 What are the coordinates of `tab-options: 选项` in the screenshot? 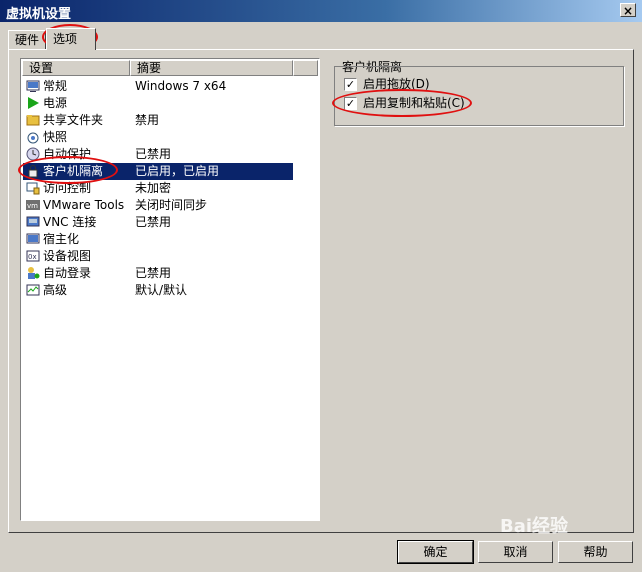 It's located at (71, 39).